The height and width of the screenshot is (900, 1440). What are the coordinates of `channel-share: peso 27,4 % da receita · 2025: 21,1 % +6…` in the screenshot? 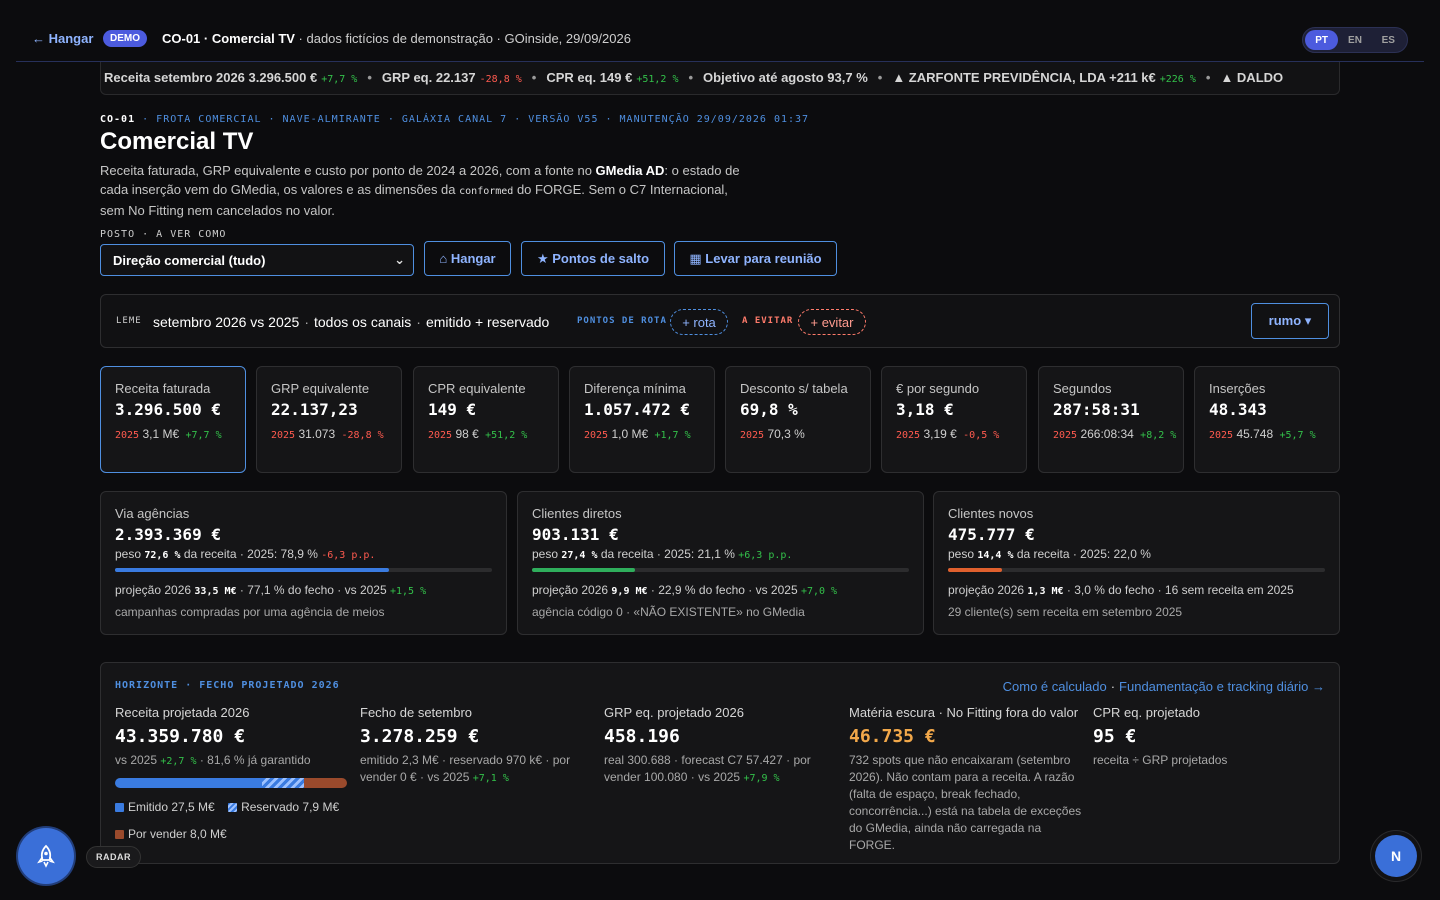 It's located at (720, 554).